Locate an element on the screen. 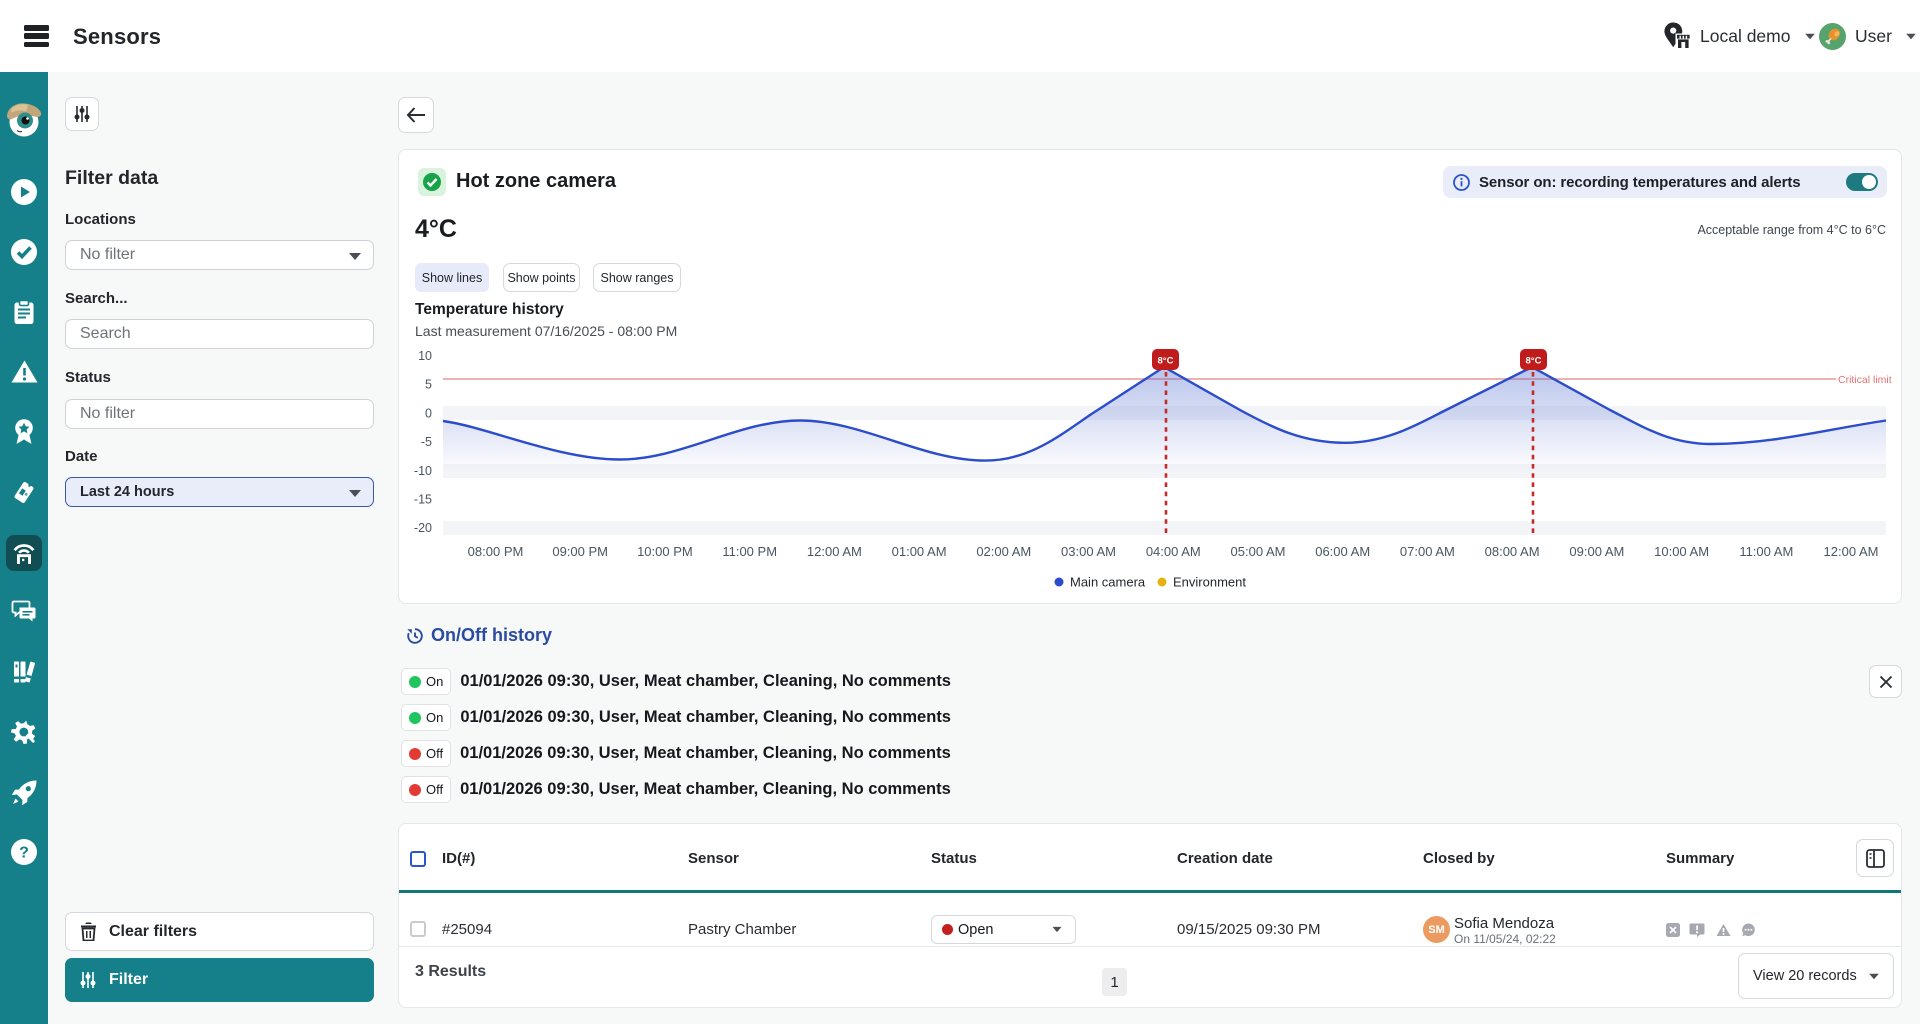  svg-text: Critical limit is located at coordinates (1865, 380).